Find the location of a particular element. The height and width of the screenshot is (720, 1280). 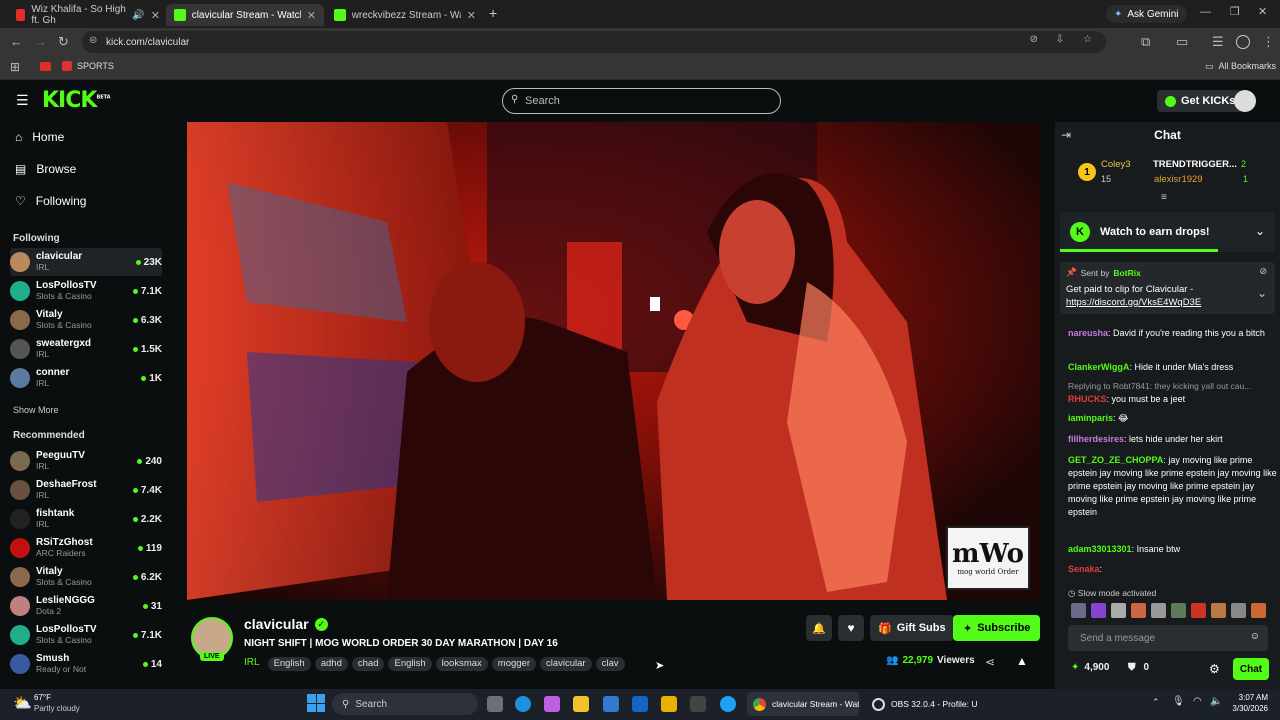

chat-username: GET_ZO_ZE_CHOPPA is located at coordinates (1115, 460).